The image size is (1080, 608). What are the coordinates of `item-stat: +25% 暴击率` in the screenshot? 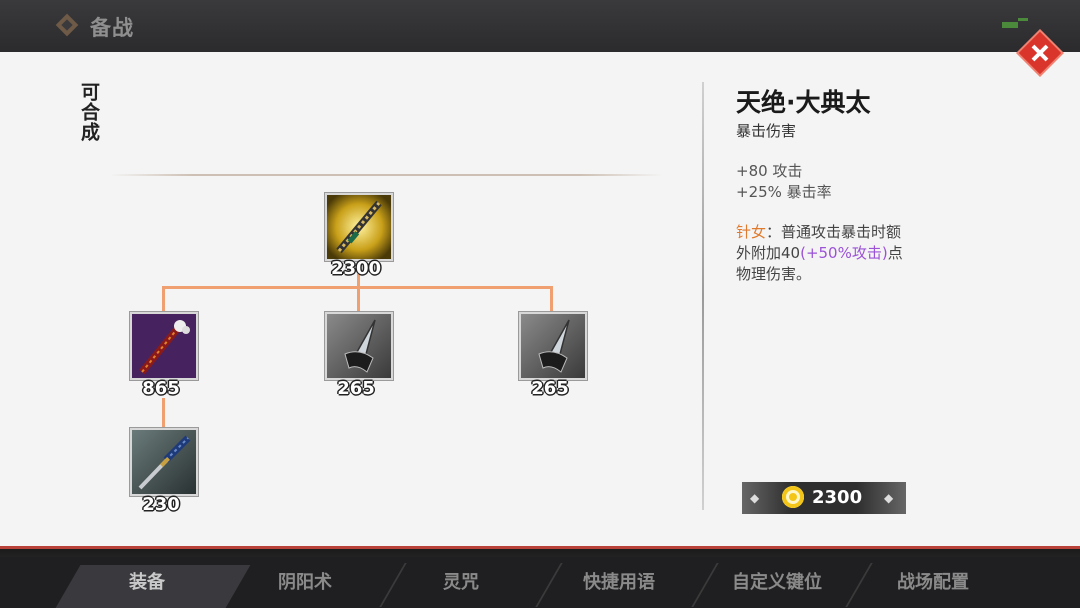 It's located at (784, 192).